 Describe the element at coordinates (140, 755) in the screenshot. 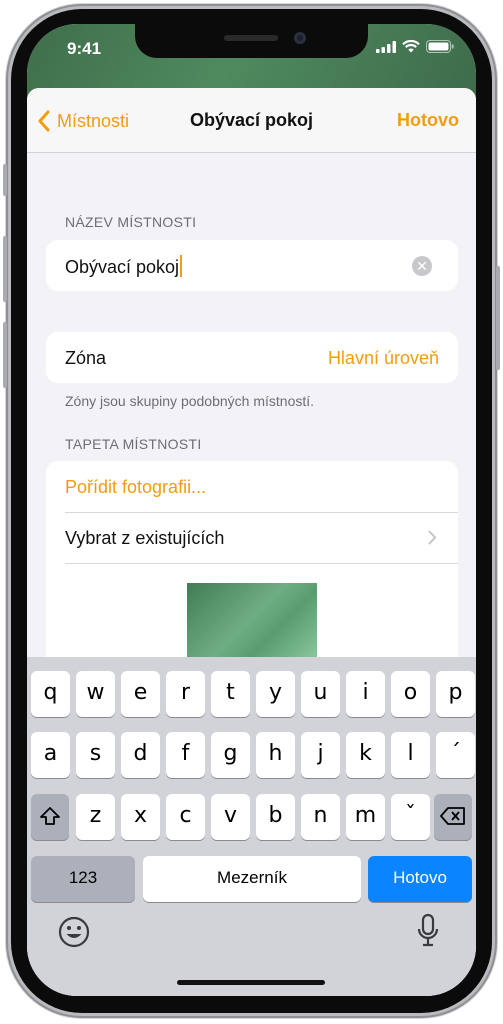

I see `key-3: d` at that location.